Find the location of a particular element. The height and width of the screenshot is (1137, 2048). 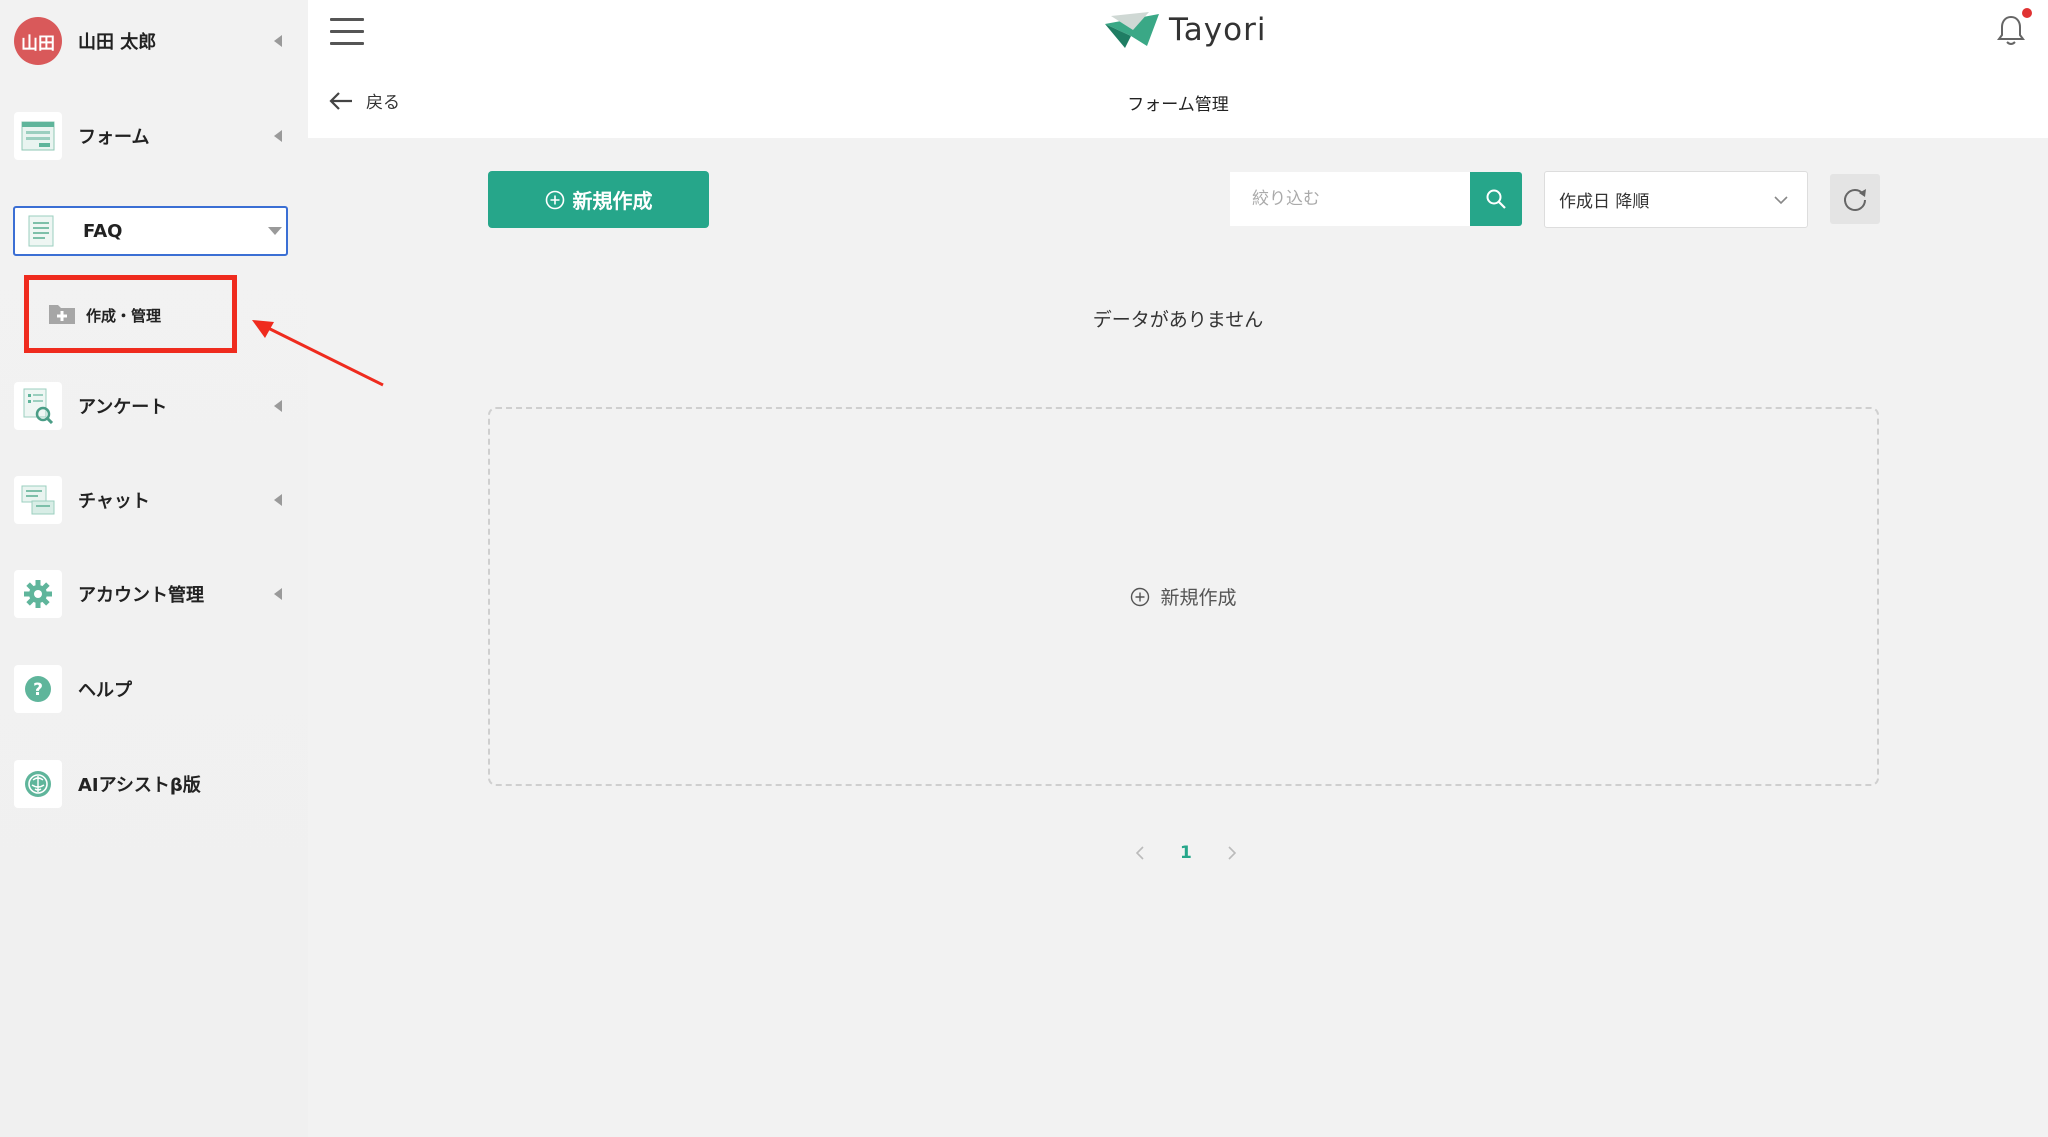

sidebar-item-label: フォーム is located at coordinates (114, 137).